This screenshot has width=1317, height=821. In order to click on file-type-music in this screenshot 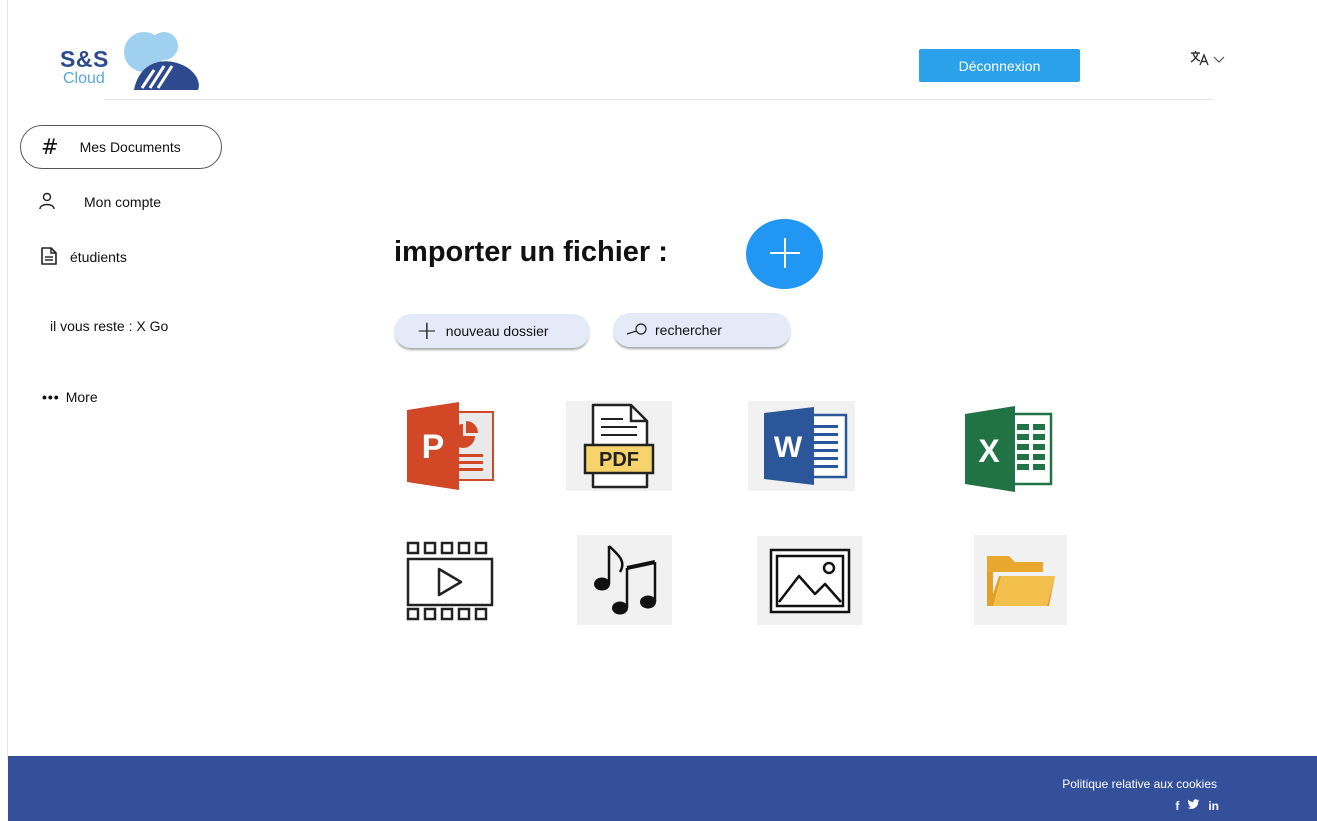, I will do `click(624, 580)`.